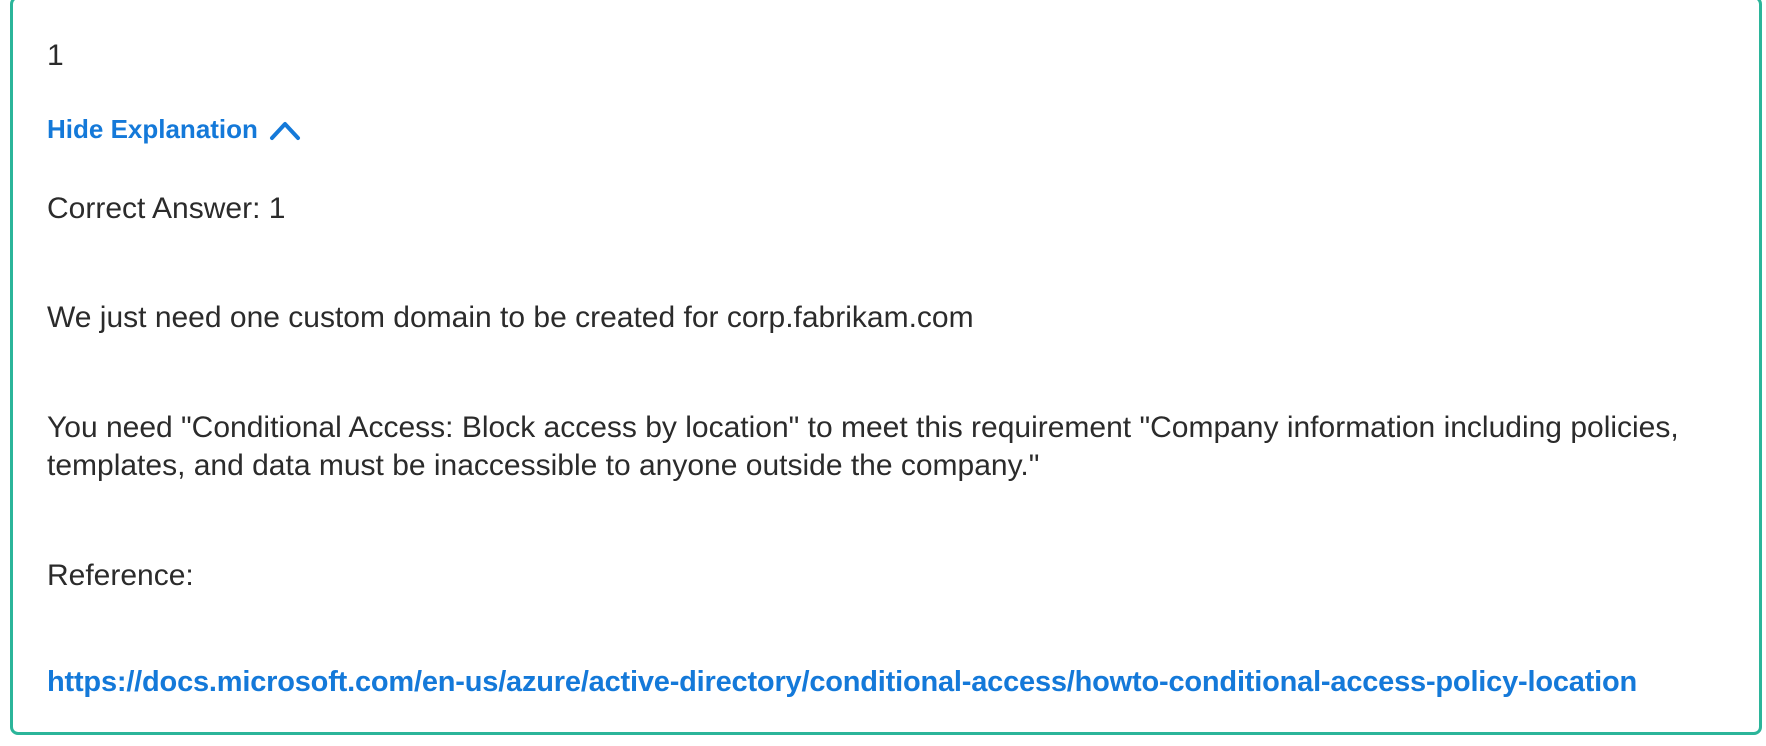 The width and height of the screenshot is (1766, 746). What do you see at coordinates (166, 208) in the screenshot?
I see `correct-answer-text: Correct Answer: 1` at bounding box center [166, 208].